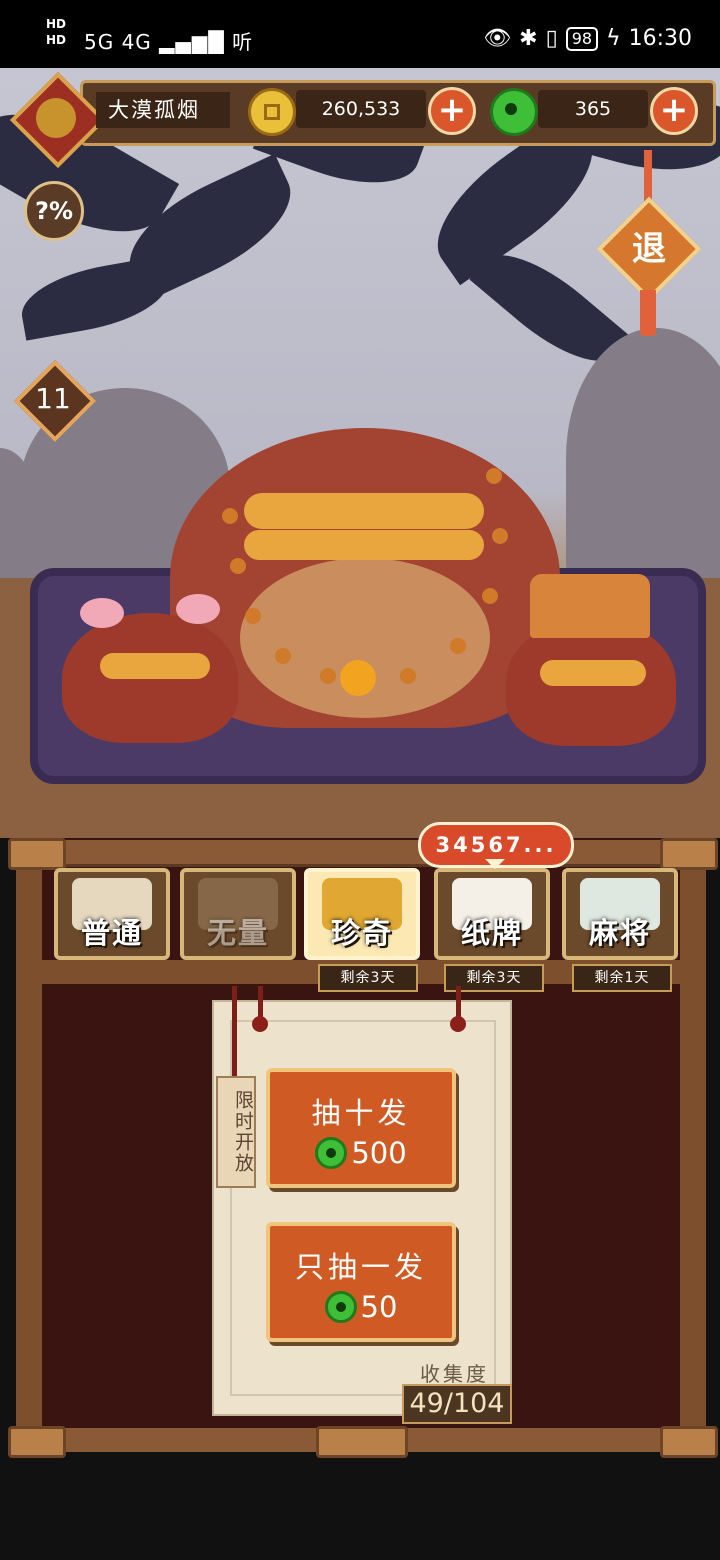 This screenshot has height=1560, width=720. What do you see at coordinates (593, 109) in the screenshot?
I see `jade-amount: 365` at bounding box center [593, 109].